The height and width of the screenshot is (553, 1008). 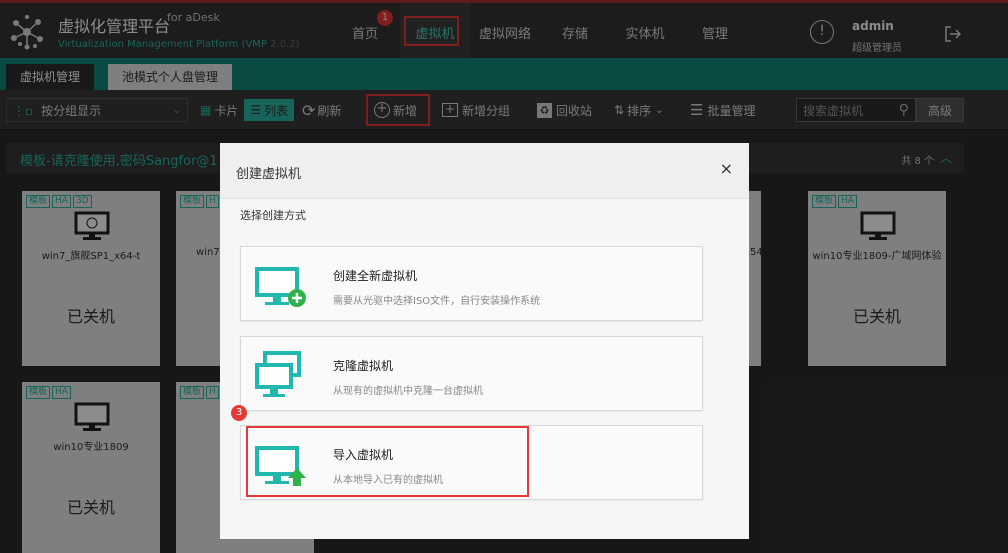 What do you see at coordinates (375, 276) in the screenshot?
I see `option-title: 创建全新虚拟机` at bounding box center [375, 276].